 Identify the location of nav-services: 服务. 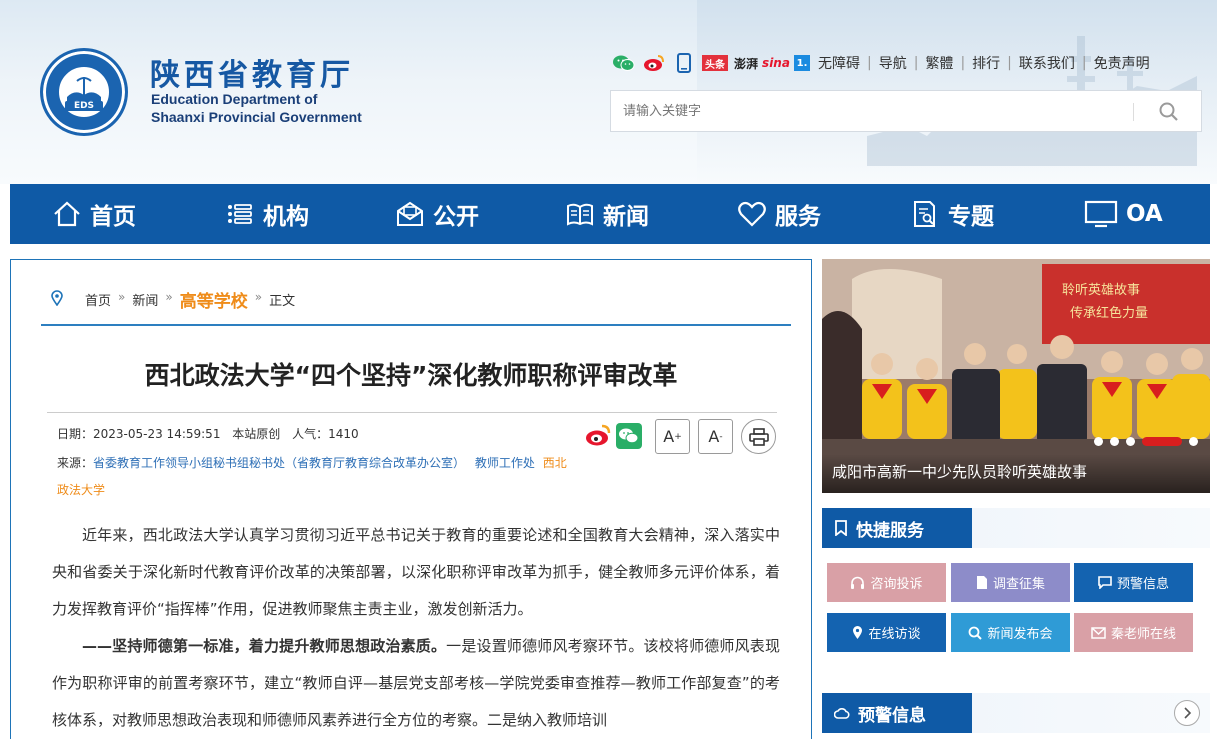
(779, 214).